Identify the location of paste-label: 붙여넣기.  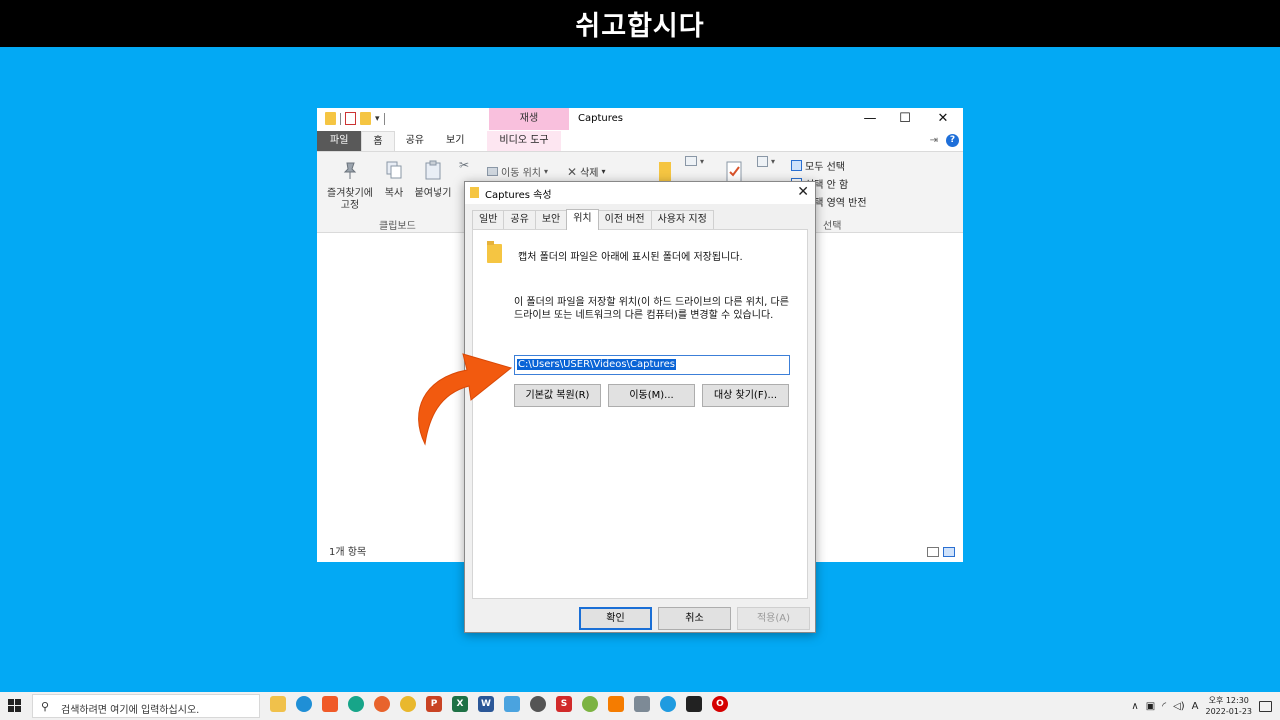
(433, 193).